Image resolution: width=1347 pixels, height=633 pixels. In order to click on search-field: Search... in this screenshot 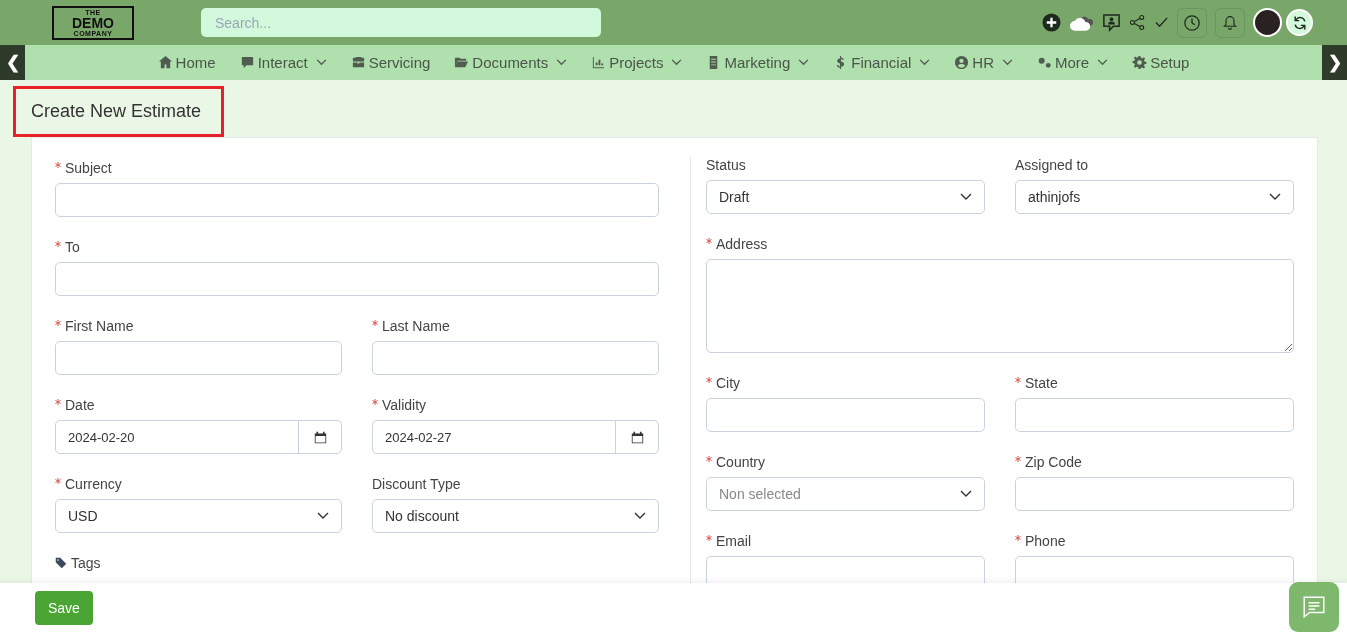, I will do `click(401, 22)`.